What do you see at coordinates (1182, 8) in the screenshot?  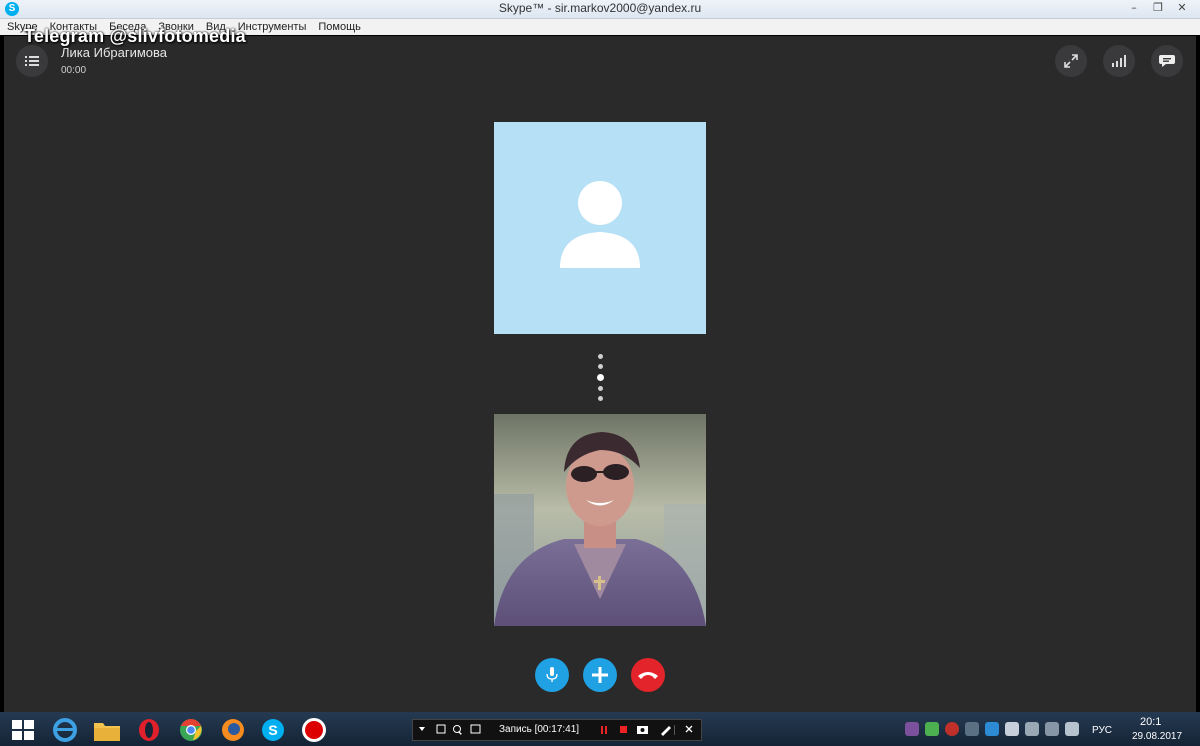 I see `close-button: ✕` at bounding box center [1182, 8].